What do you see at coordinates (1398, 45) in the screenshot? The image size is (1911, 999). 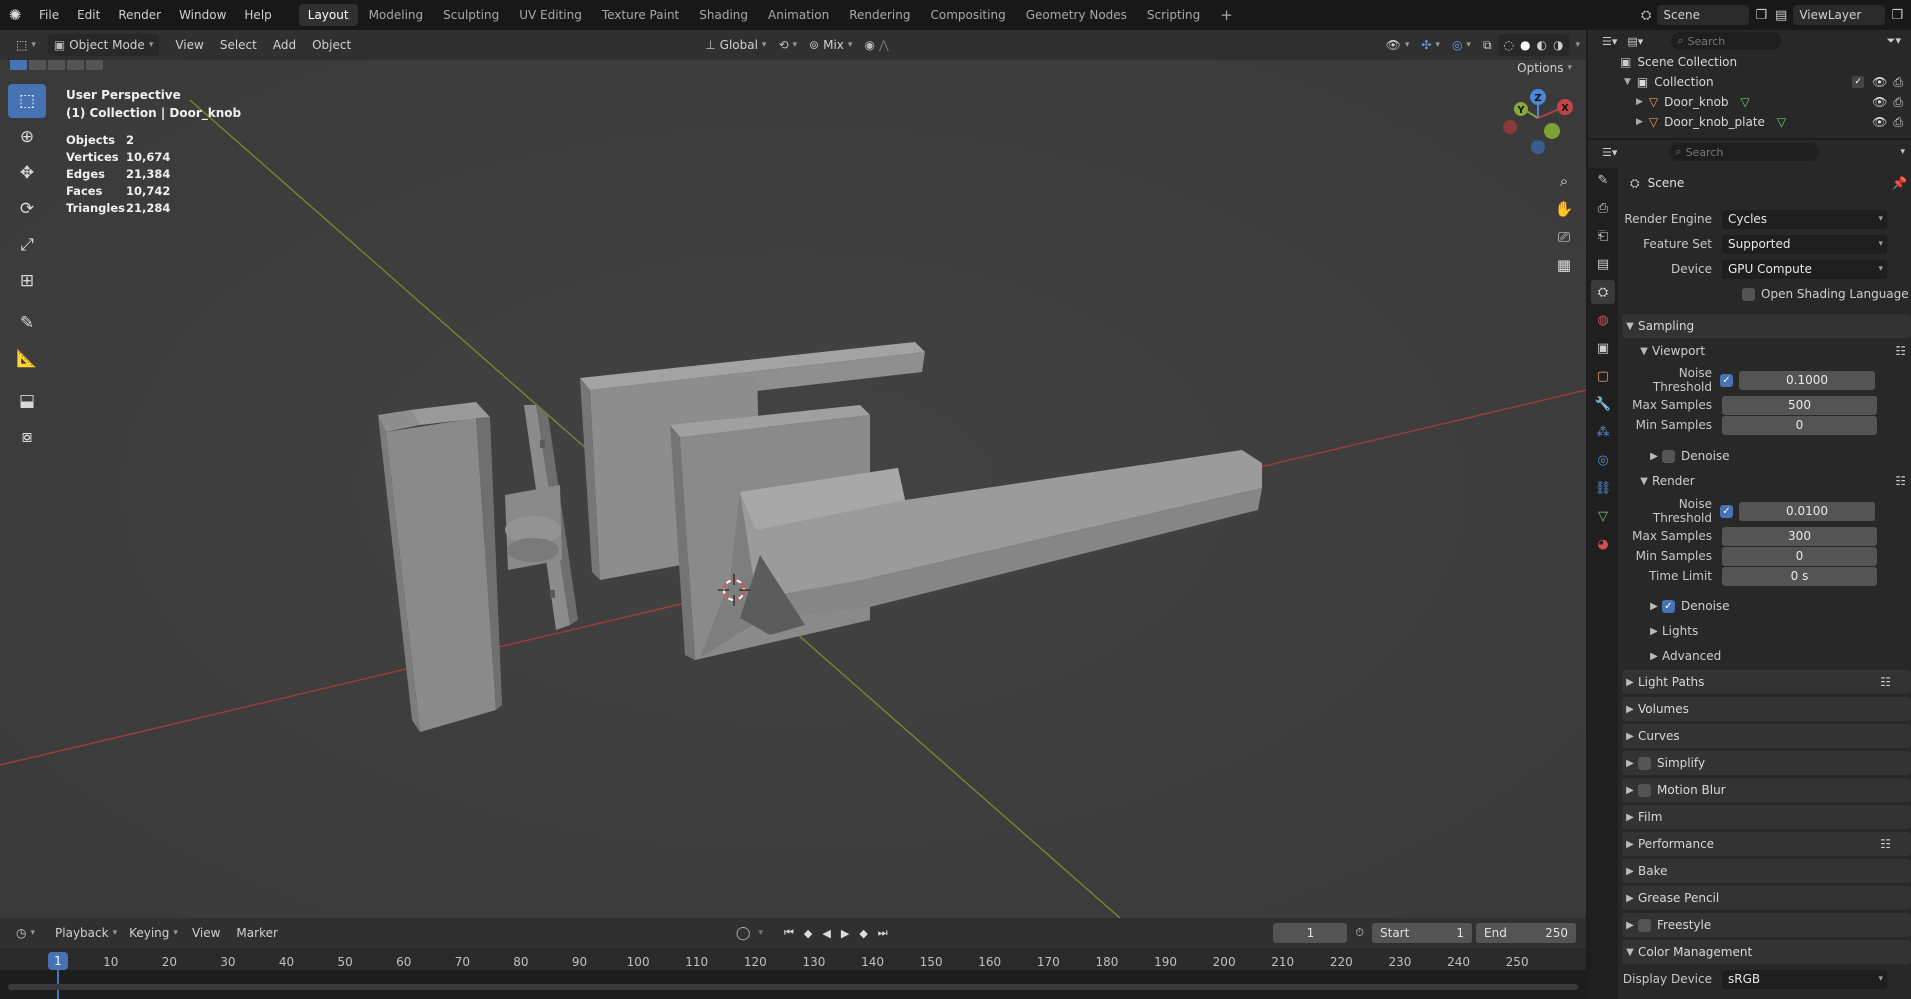 I see `visibility-selector: 👁 ▾` at bounding box center [1398, 45].